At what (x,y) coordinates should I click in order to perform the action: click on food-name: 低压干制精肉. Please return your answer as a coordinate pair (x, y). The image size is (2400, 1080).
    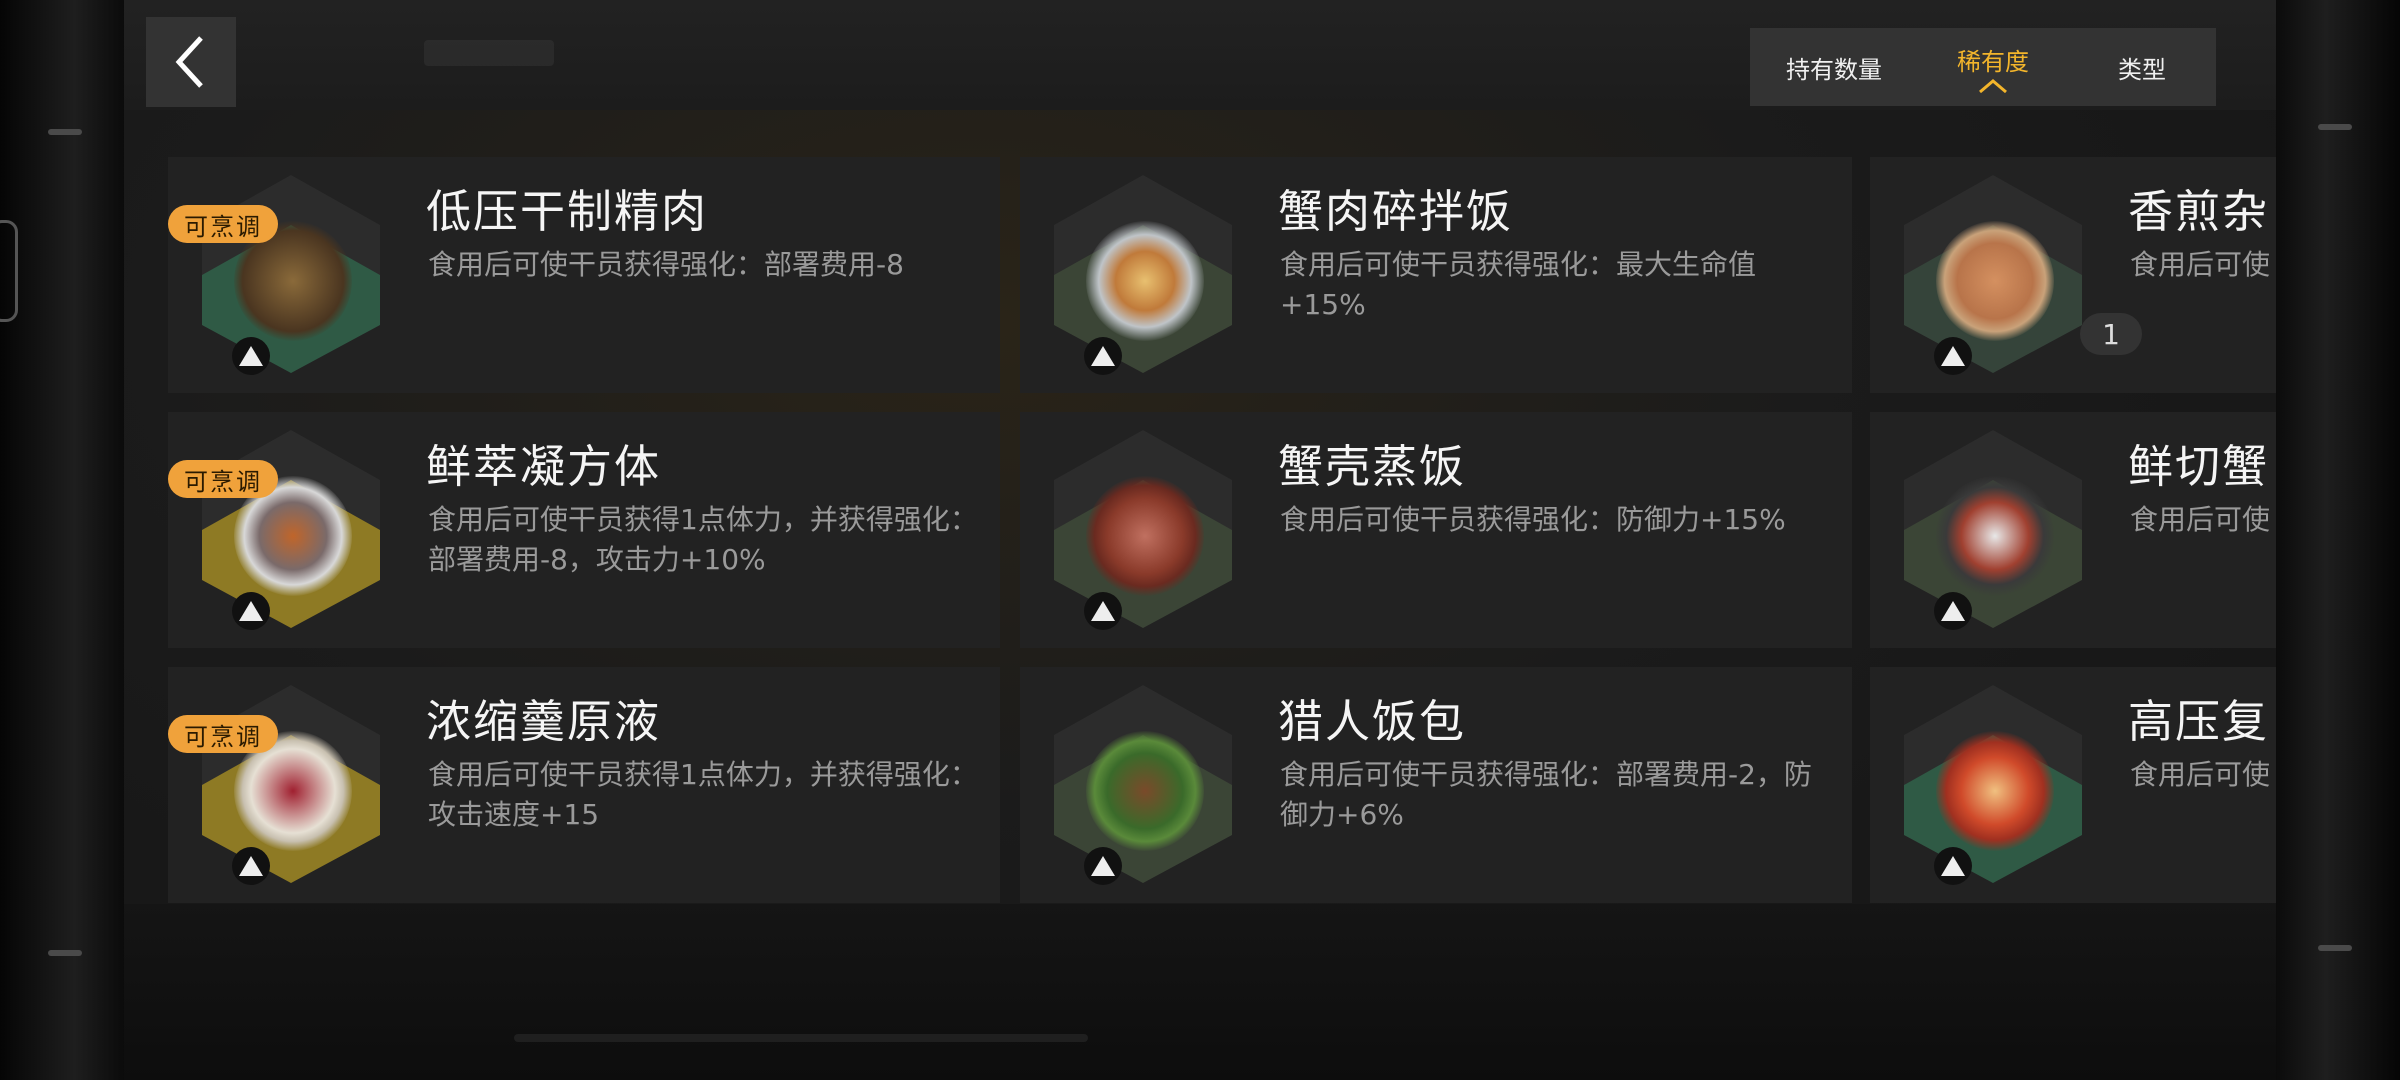
    Looking at the image, I should click on (567, 211).